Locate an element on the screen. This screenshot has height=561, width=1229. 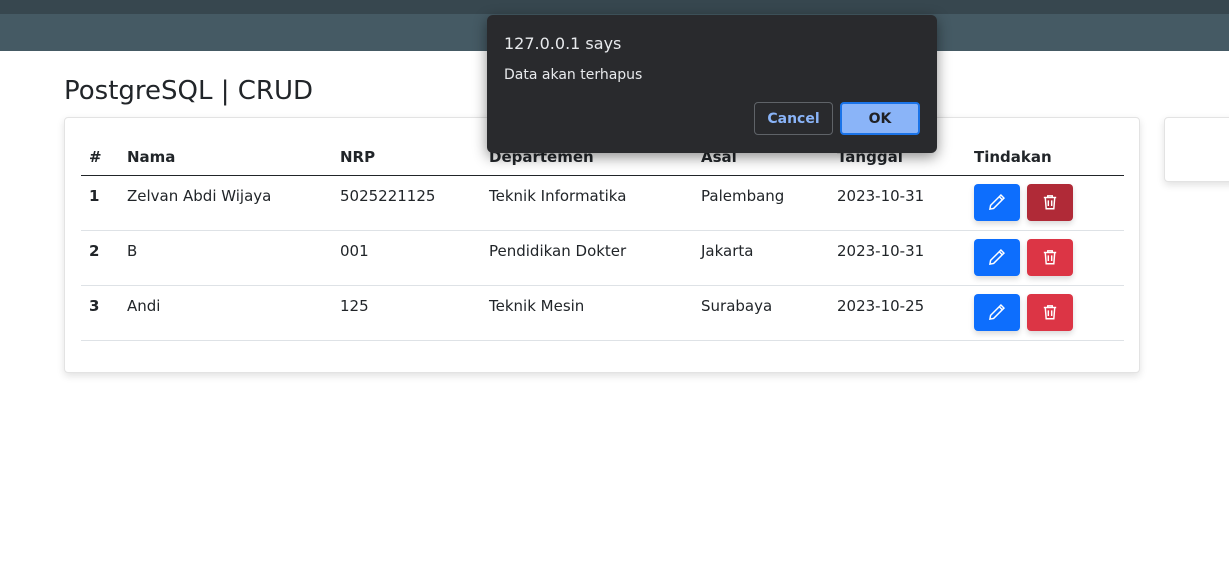
header-nrp: NRP is located at coordinates (406, 158).